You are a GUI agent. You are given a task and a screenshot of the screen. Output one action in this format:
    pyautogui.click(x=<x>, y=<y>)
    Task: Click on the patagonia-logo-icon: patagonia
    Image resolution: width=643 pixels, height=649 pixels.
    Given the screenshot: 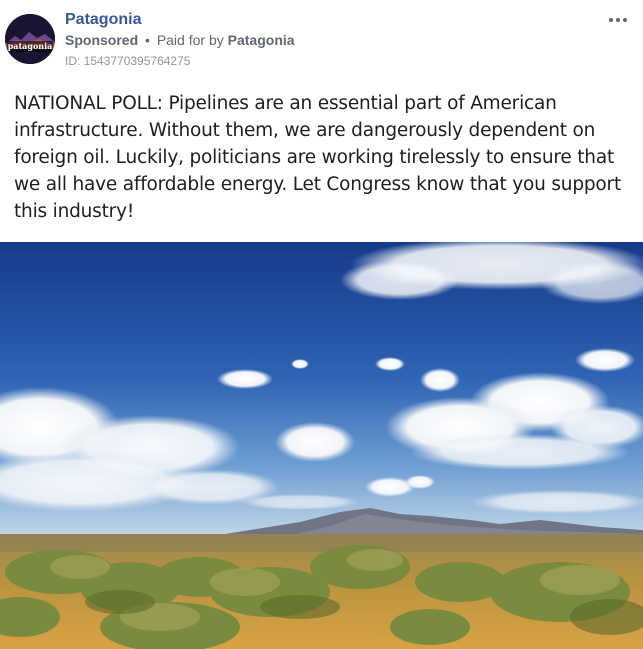 What is the action you would take?
    pyautogui.click(x=30, y=39)
    